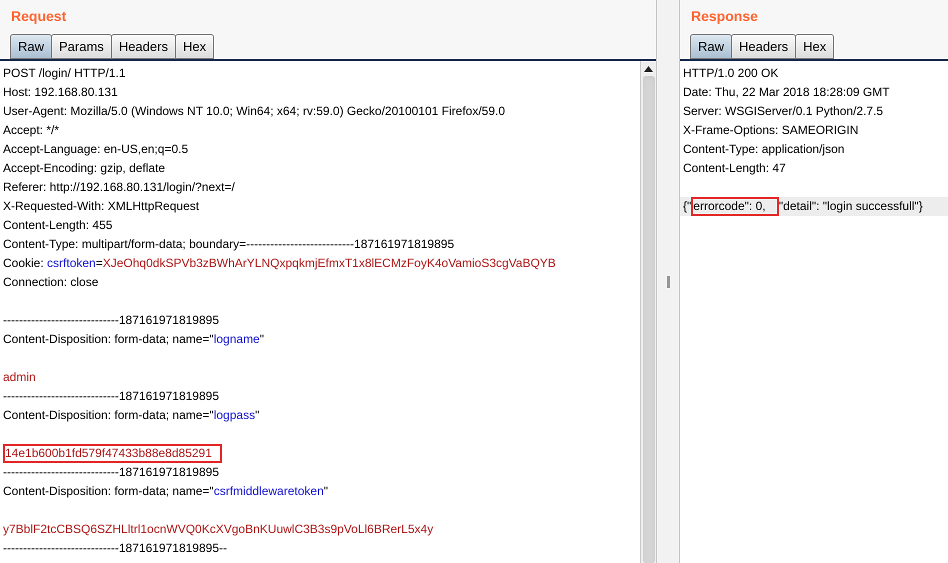  Describe the element at coordinates (39, 16) in the screenshot. I see `pane-title: Request` at that location.